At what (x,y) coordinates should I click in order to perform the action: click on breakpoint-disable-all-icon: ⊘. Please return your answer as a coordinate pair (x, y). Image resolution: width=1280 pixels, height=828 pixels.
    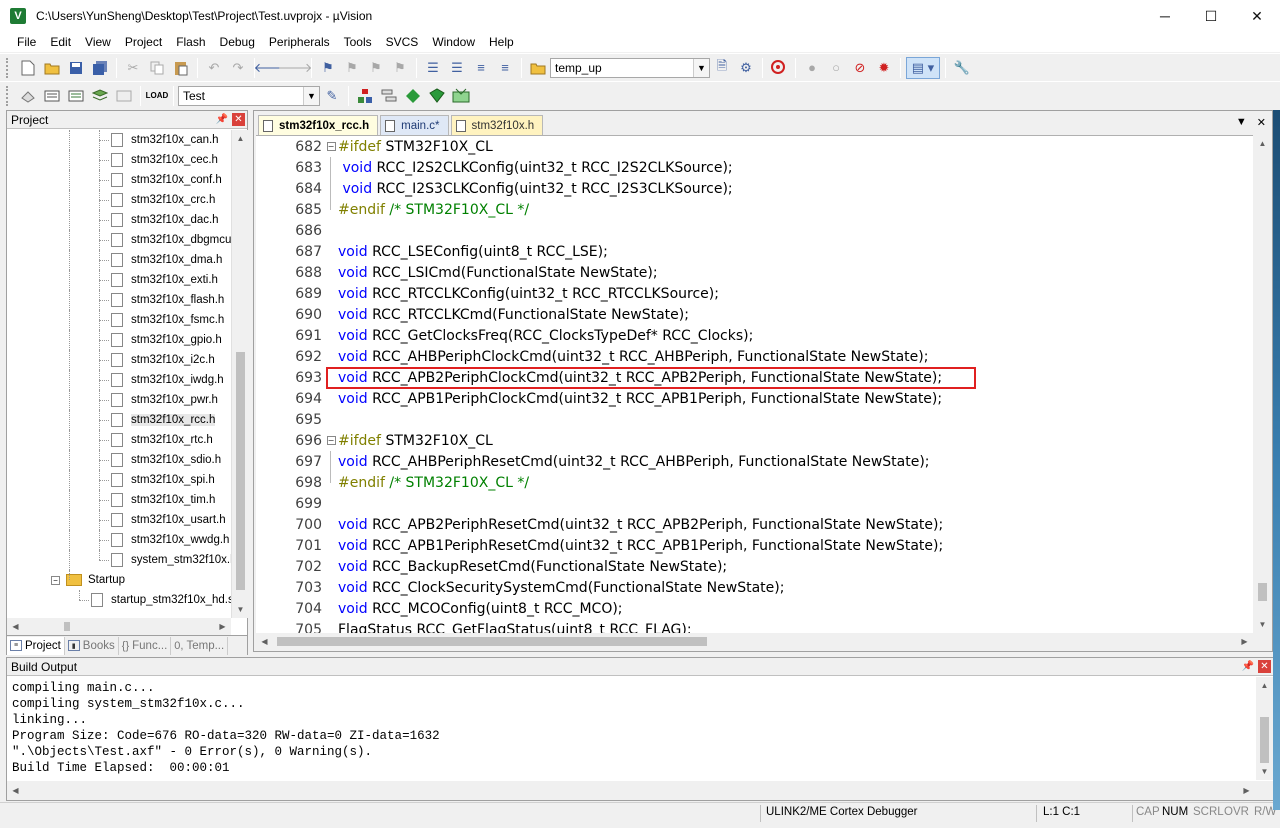
    Looking at the image, I should click on (860, 68).